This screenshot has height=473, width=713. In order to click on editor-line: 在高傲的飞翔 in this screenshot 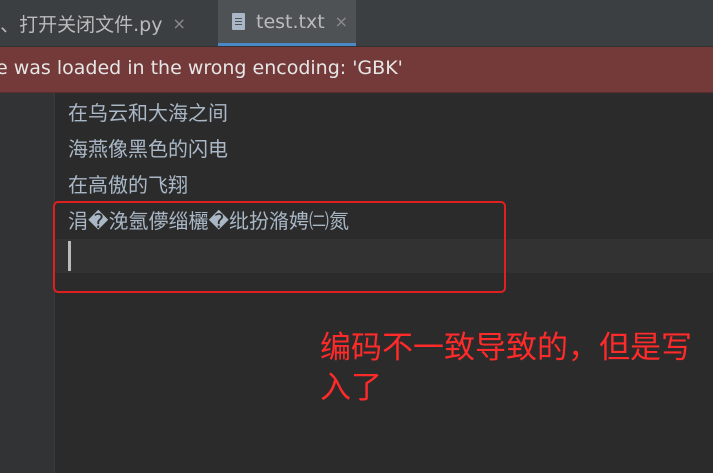, I will do `click(128, 185)`.